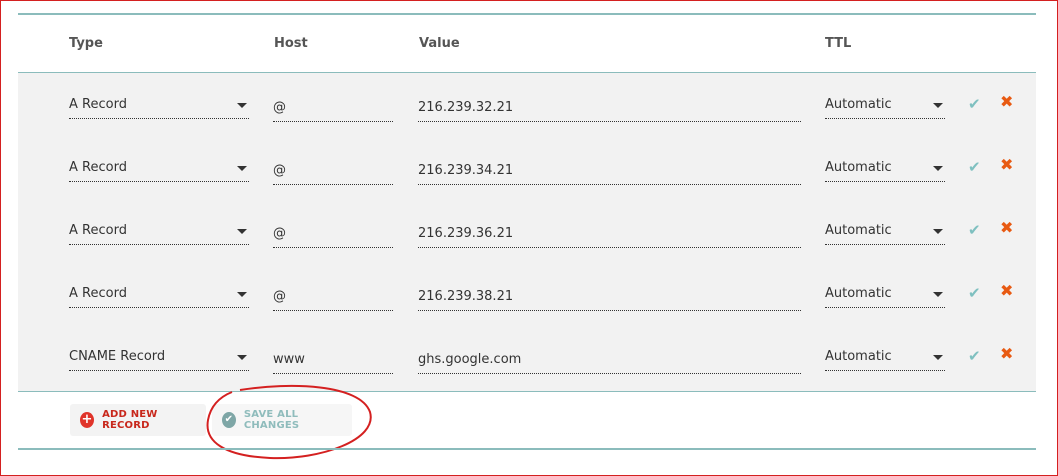 The image size is (1058, 476). What do you see at coordinates (609, 362) in the screenshot?
I see `value-input: ghs.google.com` at bounding box center [609, 362].